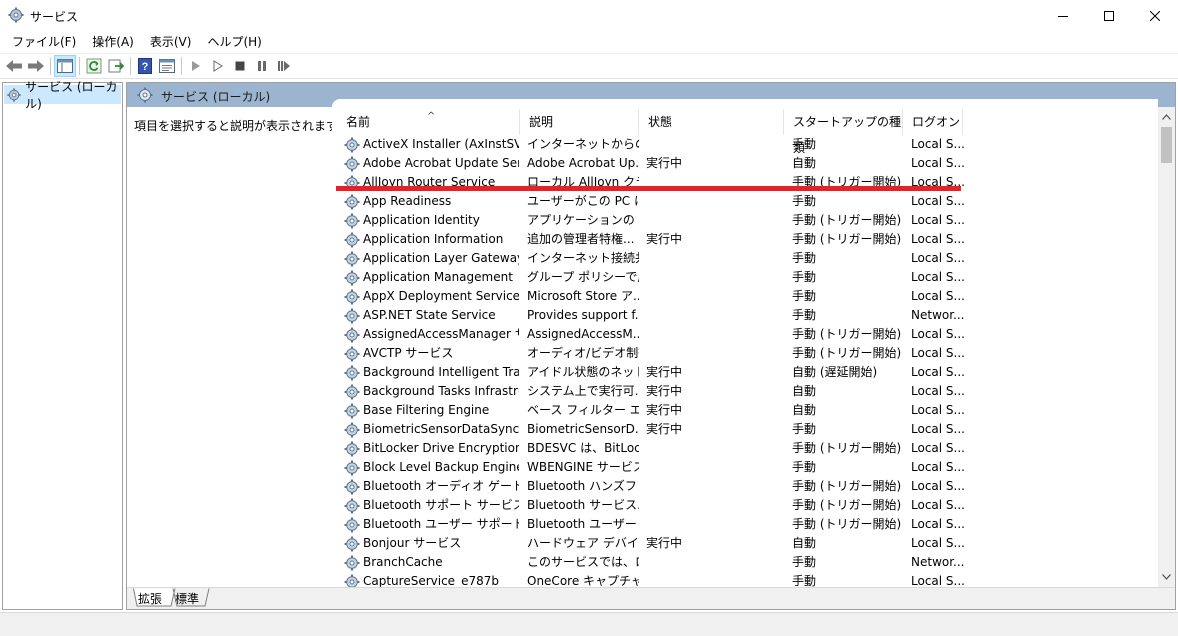  I want to click on column-header-status: 状態, so click(711, 122).